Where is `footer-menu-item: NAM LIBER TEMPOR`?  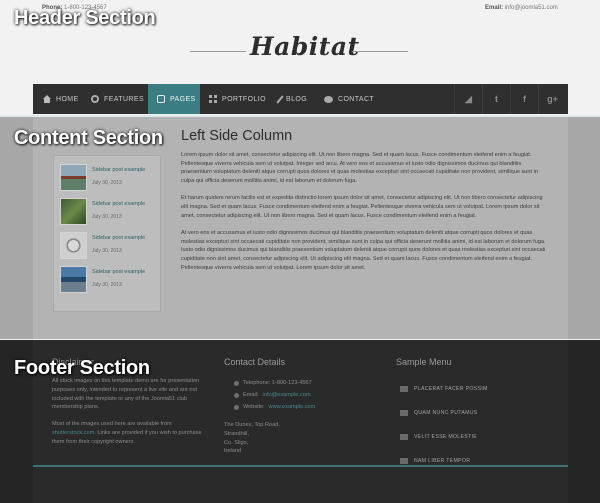 footer-menu-item: NAM LIBER TEMPOR is located at coordinates (476, 461).